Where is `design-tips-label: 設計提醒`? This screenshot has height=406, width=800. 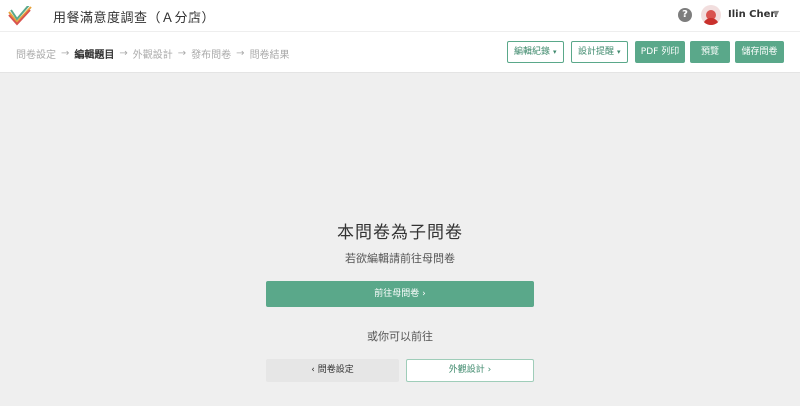 design-tips-label: 設計提醒 is located at coordinates (596, 52).